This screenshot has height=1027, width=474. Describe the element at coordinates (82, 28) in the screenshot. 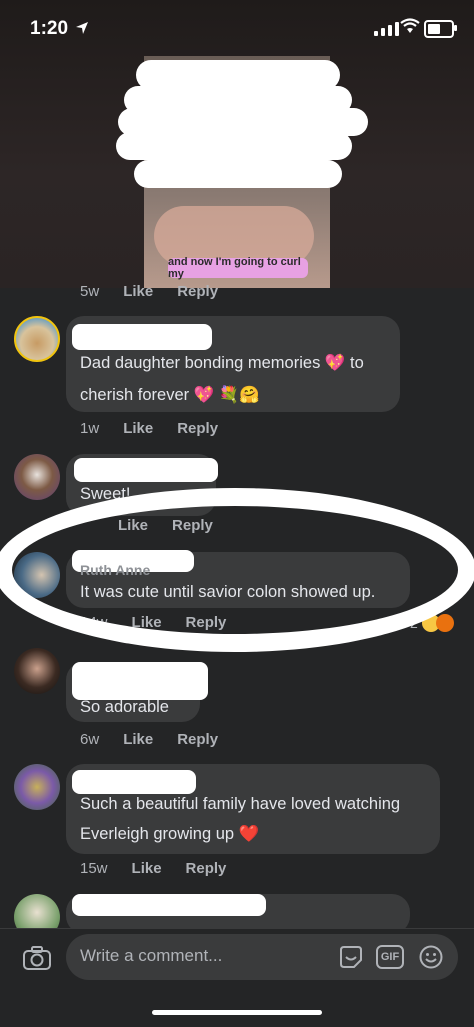

I see `location-arrow-icon` at that location.